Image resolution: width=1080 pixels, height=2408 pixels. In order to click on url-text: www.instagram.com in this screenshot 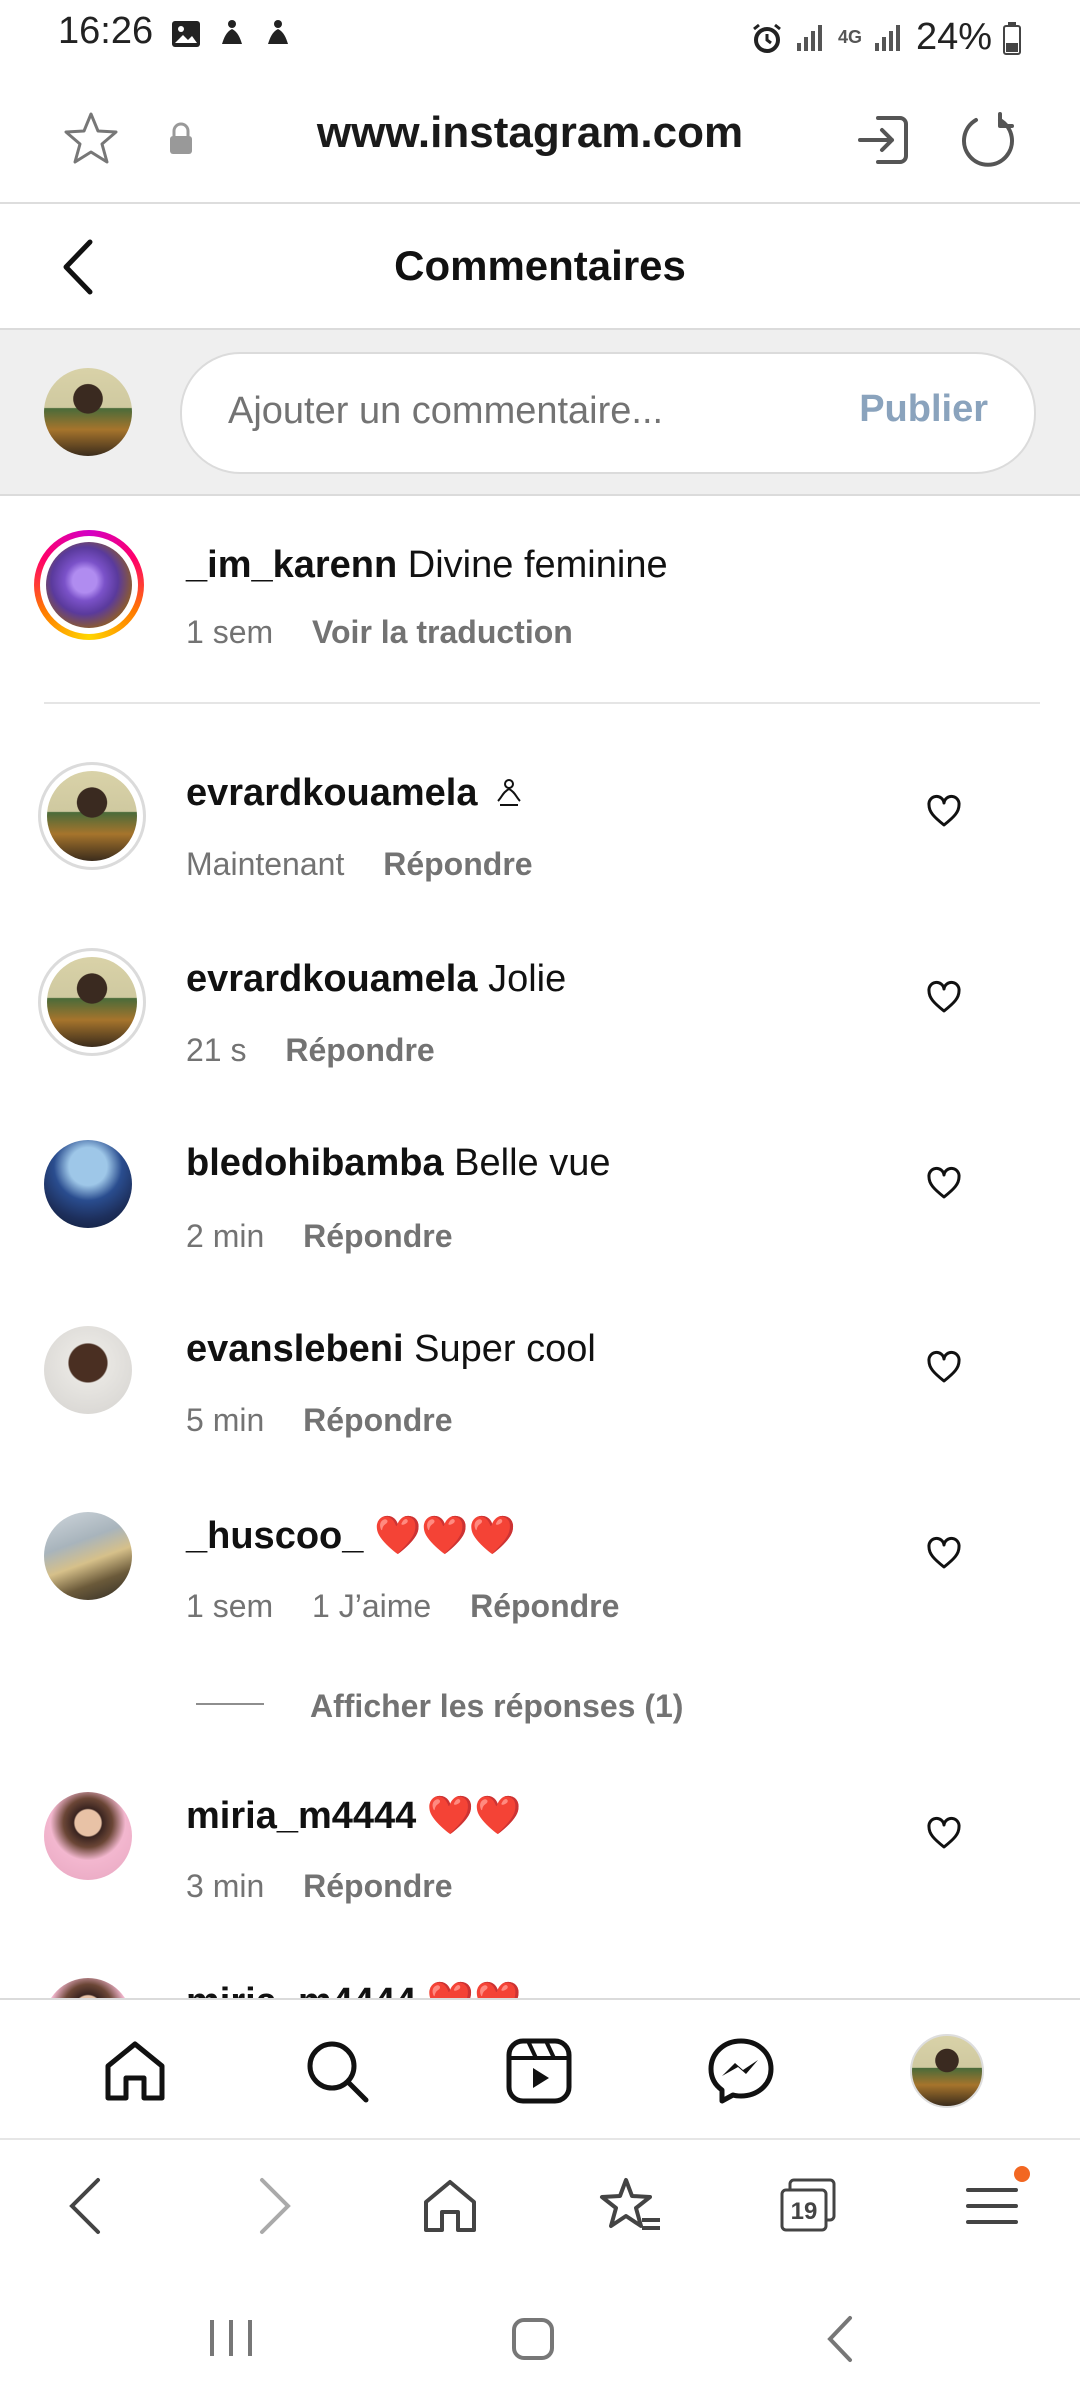, I will do `click(530, 133)`.